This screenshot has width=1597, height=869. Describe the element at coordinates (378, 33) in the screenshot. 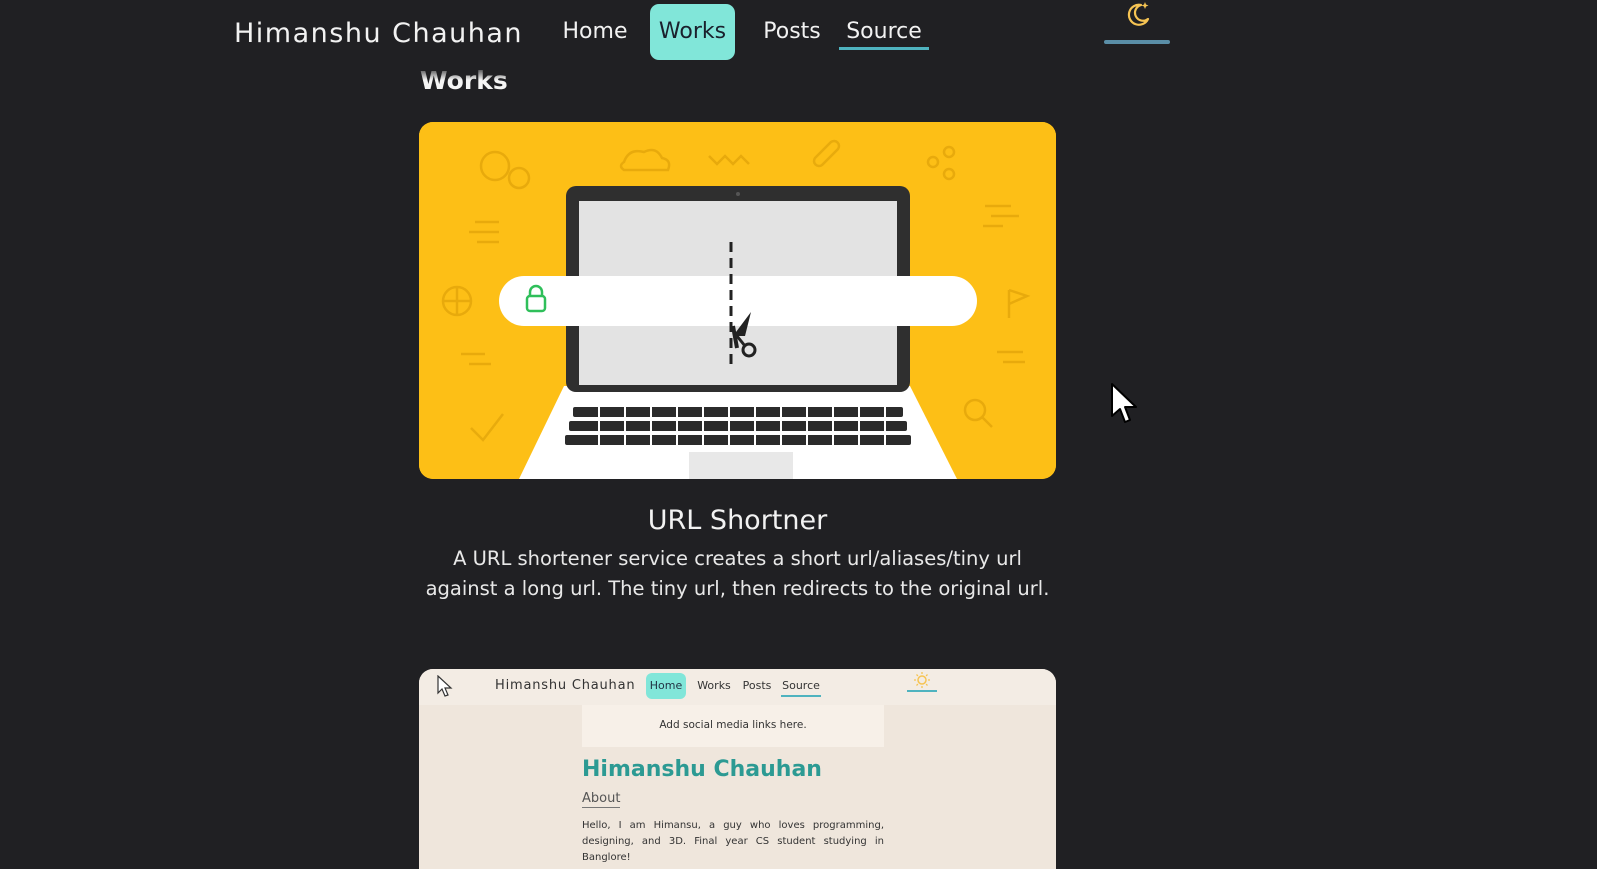

I see `site-brand: Himanshu Chauhan` at that location.